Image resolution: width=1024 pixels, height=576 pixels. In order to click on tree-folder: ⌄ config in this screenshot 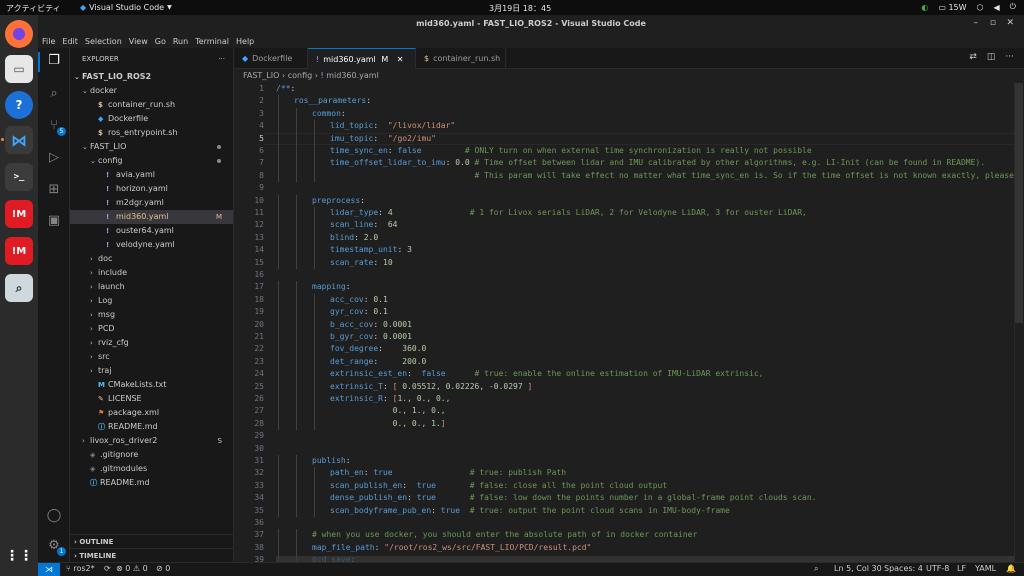, I will do `click(151, 161)`.